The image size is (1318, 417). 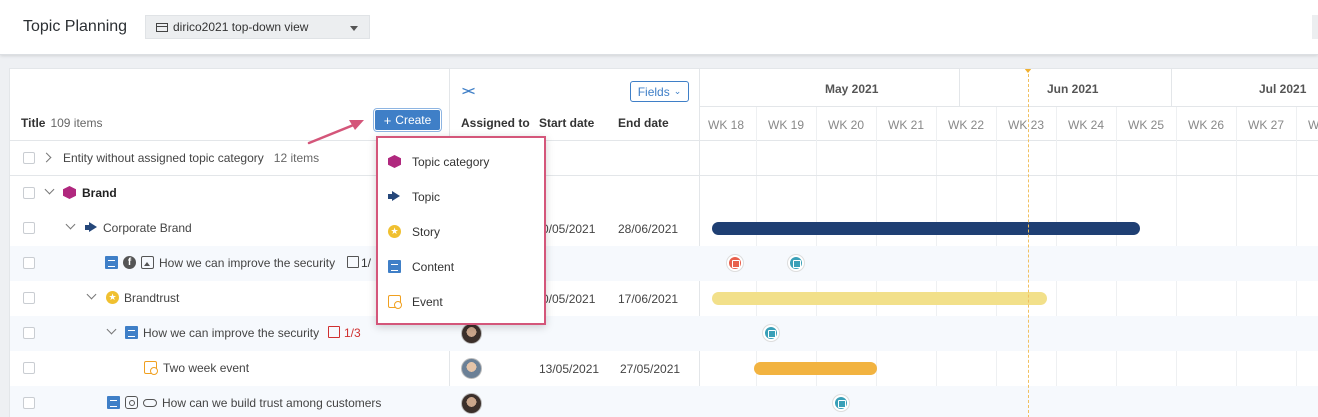 What do you see at coordinates (664, 193) in the screenshot?
I see `table-row: Brand` at bounding box center [664, 193].